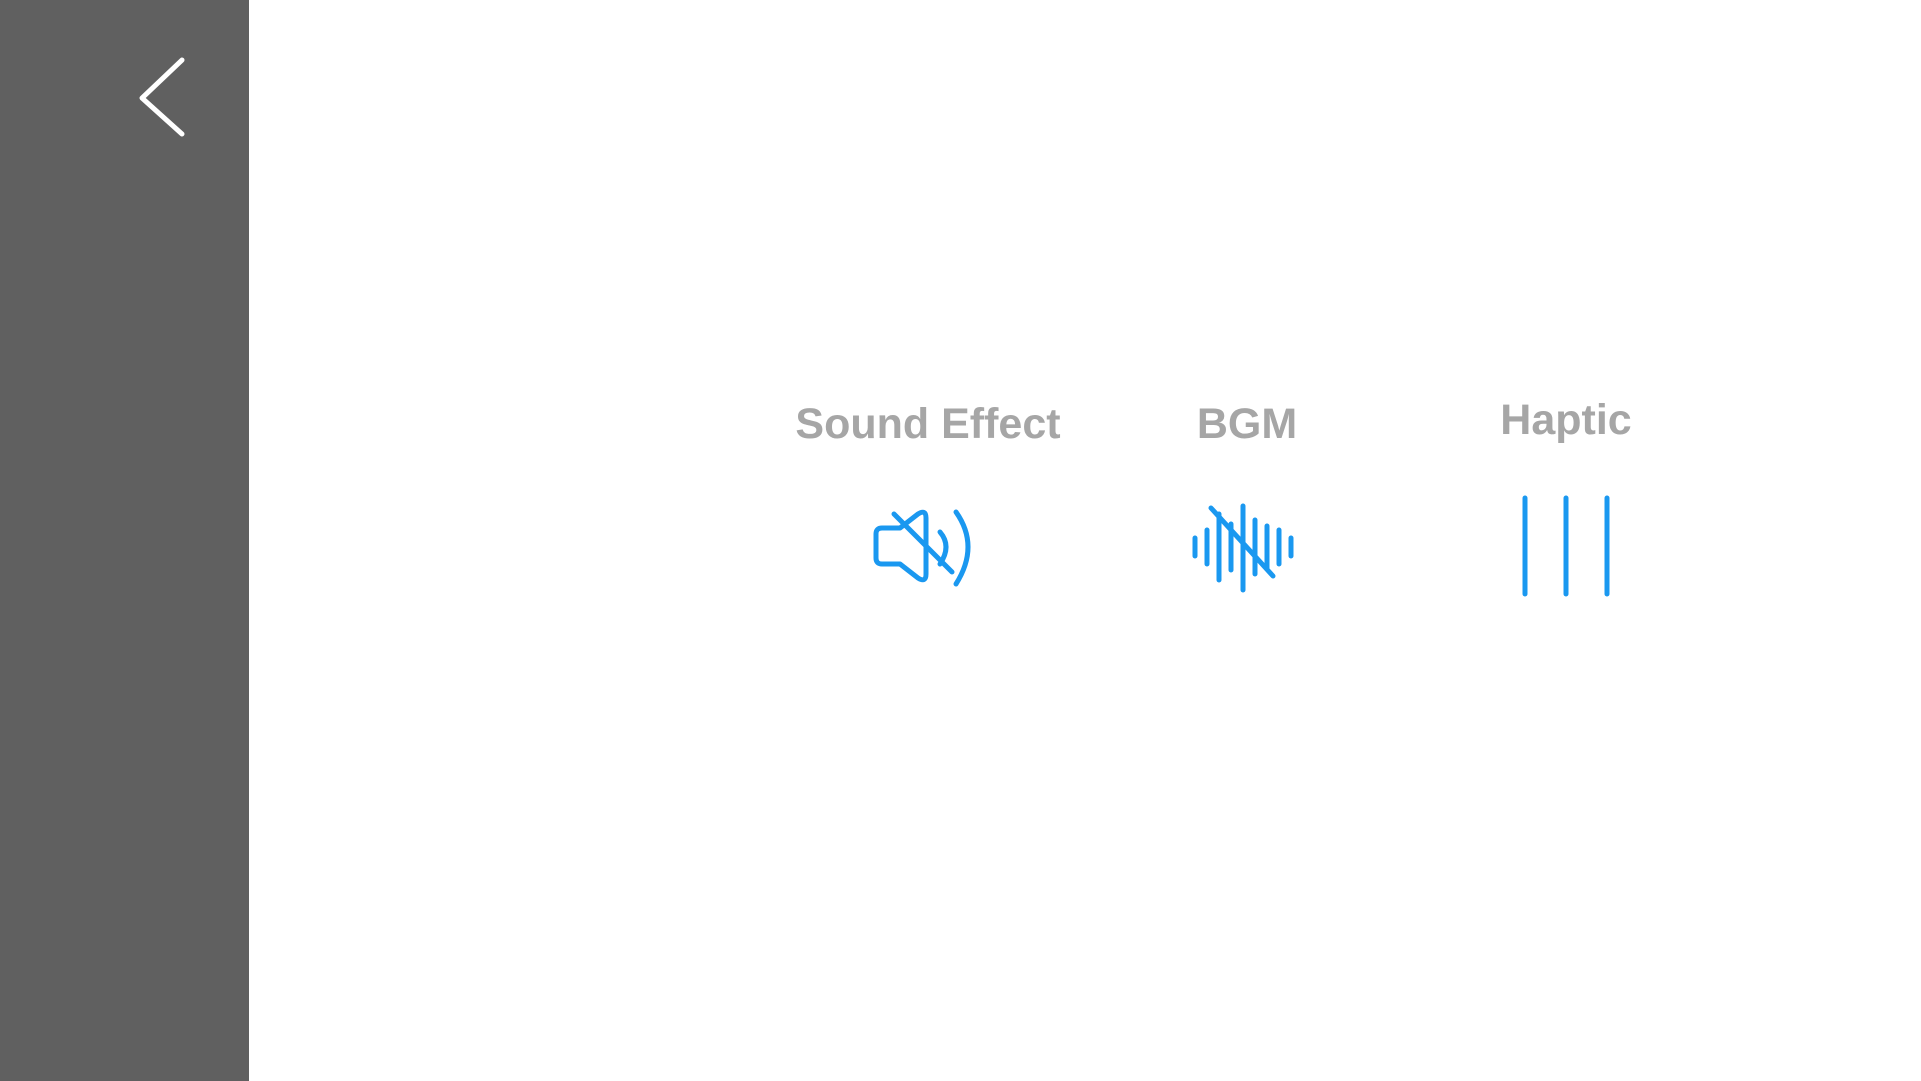 The image size is (1921, 1081). I want to click on sound-effect-label: Sound Effect, so click(928, 424).